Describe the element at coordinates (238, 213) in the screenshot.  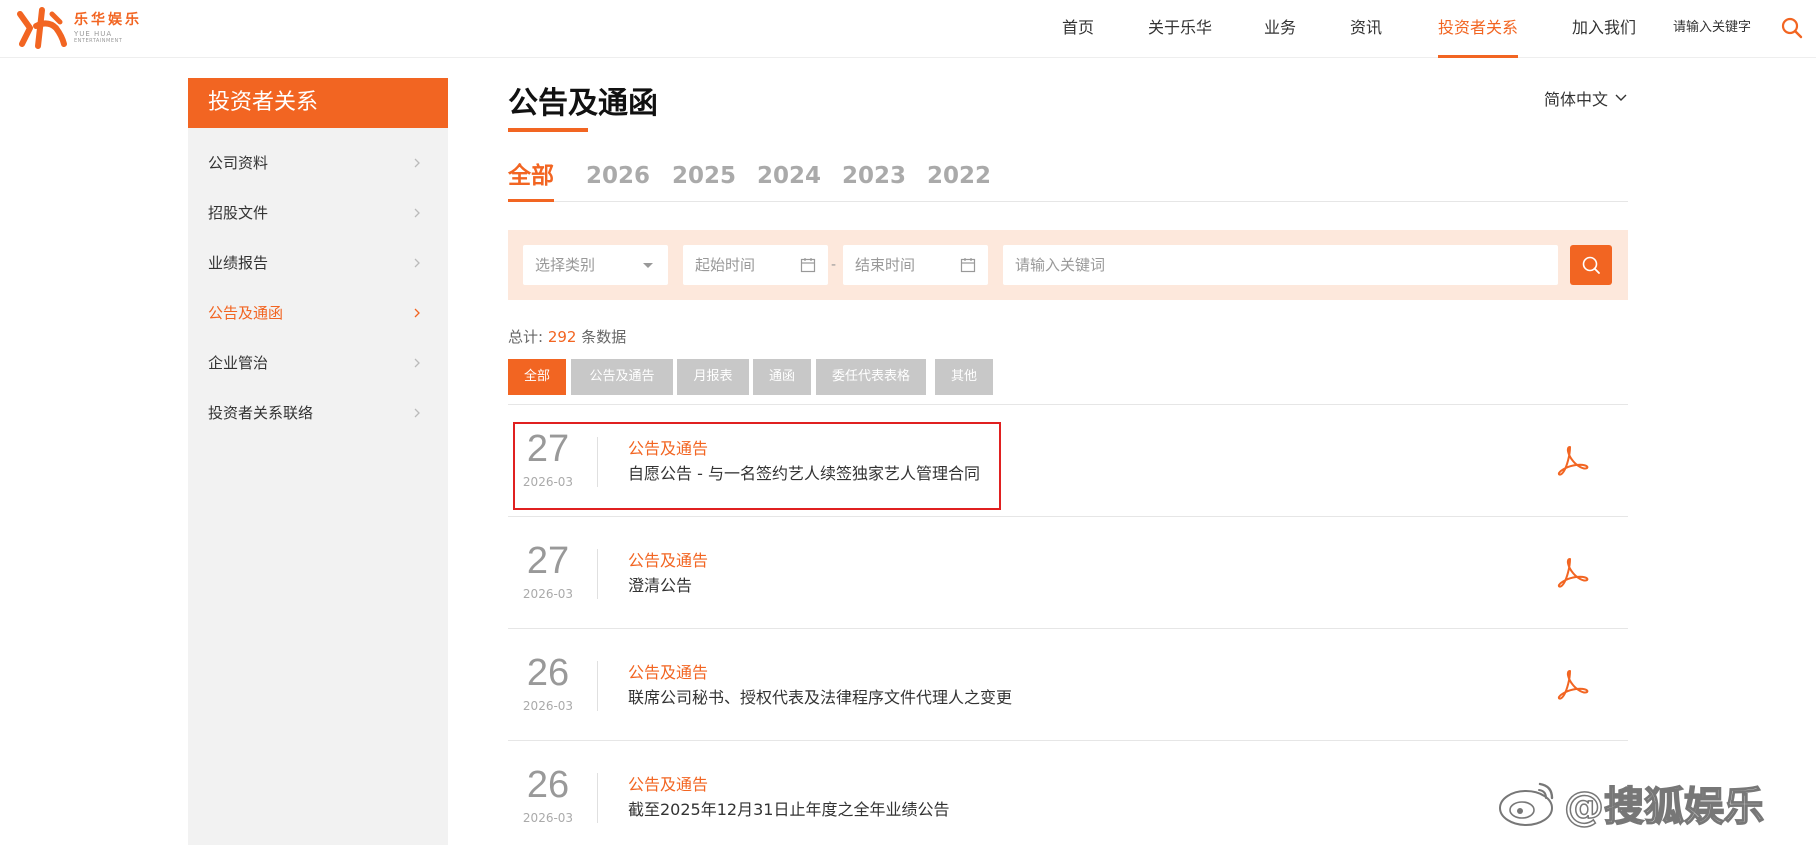
I see `sidebar-item-label: 招股文件` at that location.